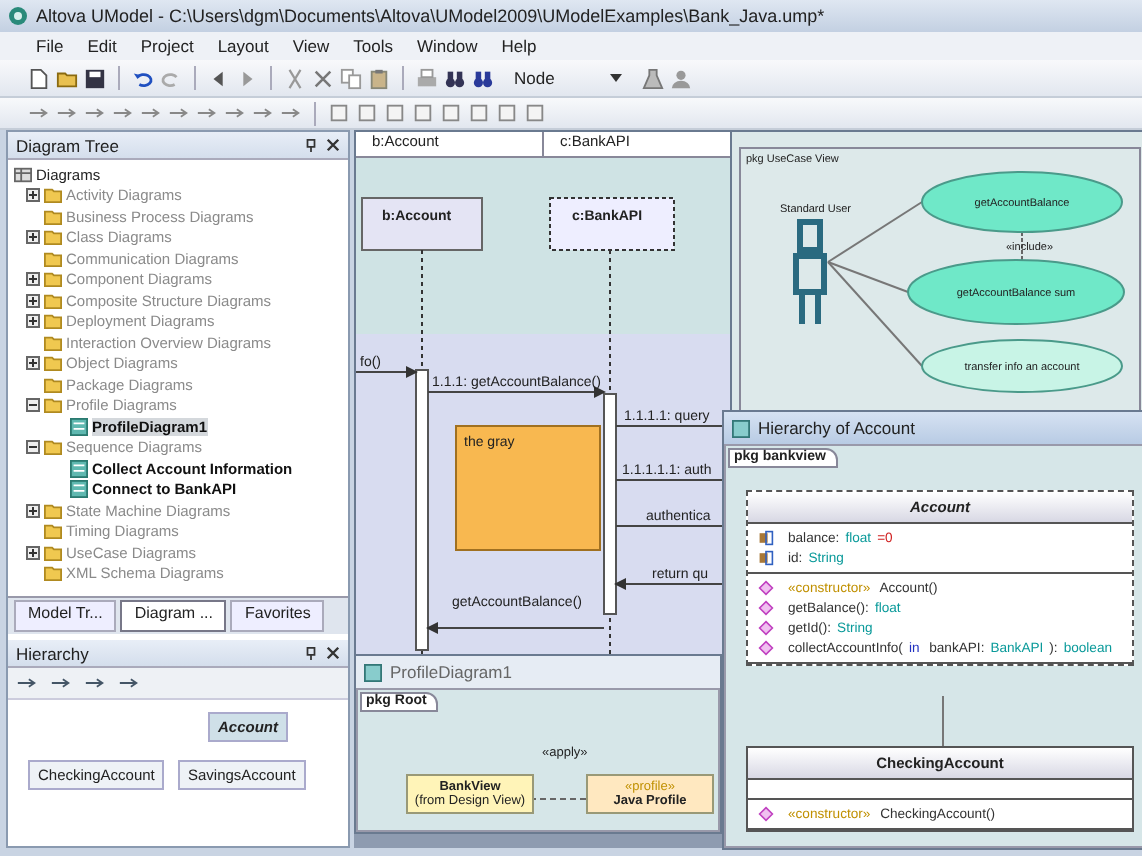 This screenshot has width=1142, height=856. I want to click on save-icon, so click(95, 78).